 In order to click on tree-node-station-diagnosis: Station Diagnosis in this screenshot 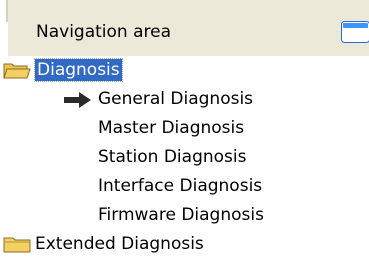, I will do `click(184, 157)`.